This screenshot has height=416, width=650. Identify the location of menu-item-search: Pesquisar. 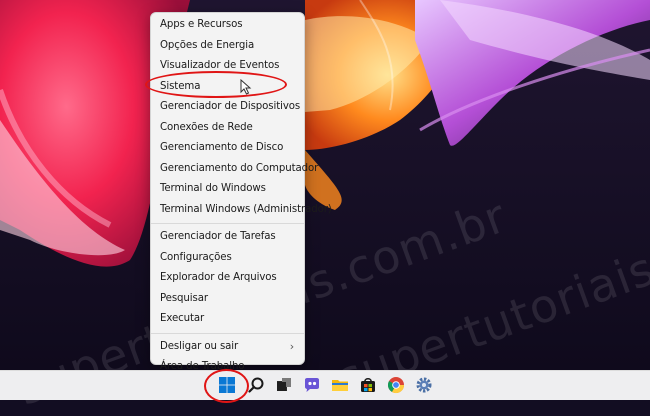
(227, 299).